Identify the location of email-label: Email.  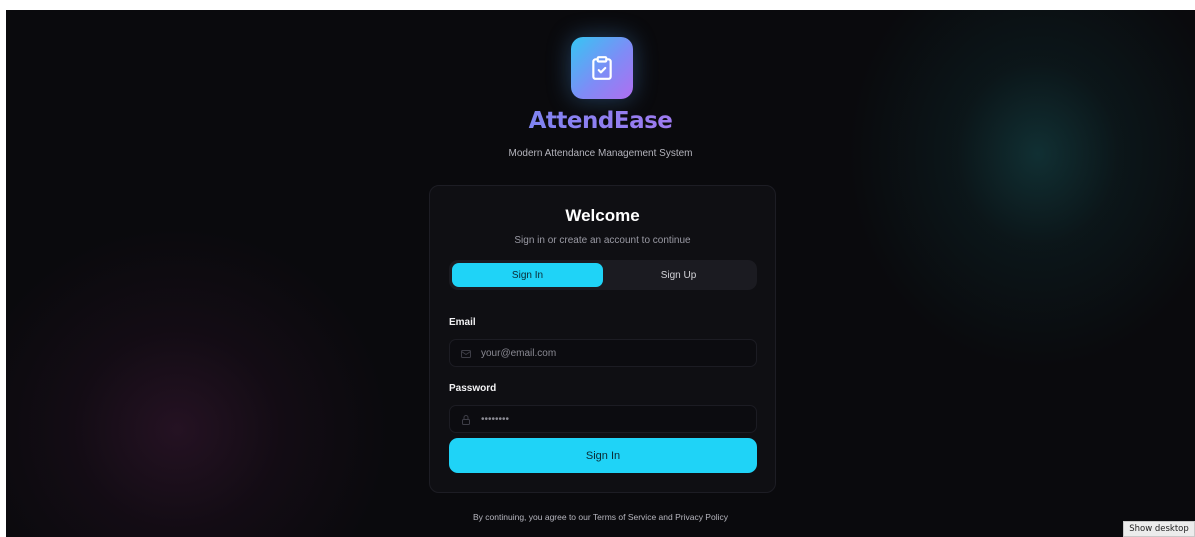
(462, 322).